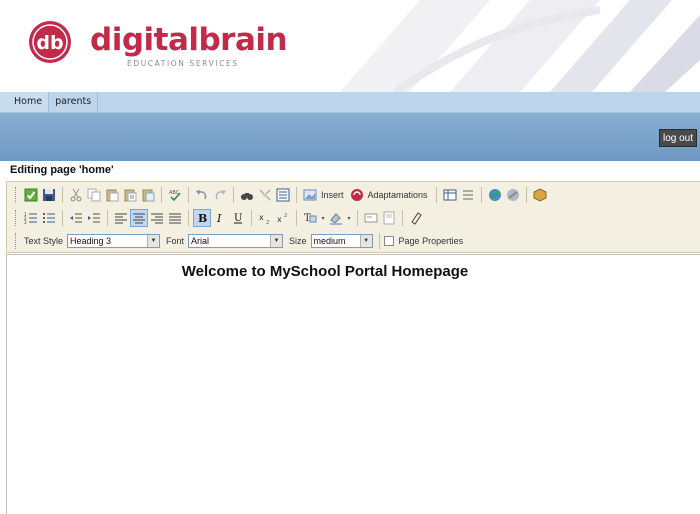  I want to click on align-center-icon, so click(139, 218).